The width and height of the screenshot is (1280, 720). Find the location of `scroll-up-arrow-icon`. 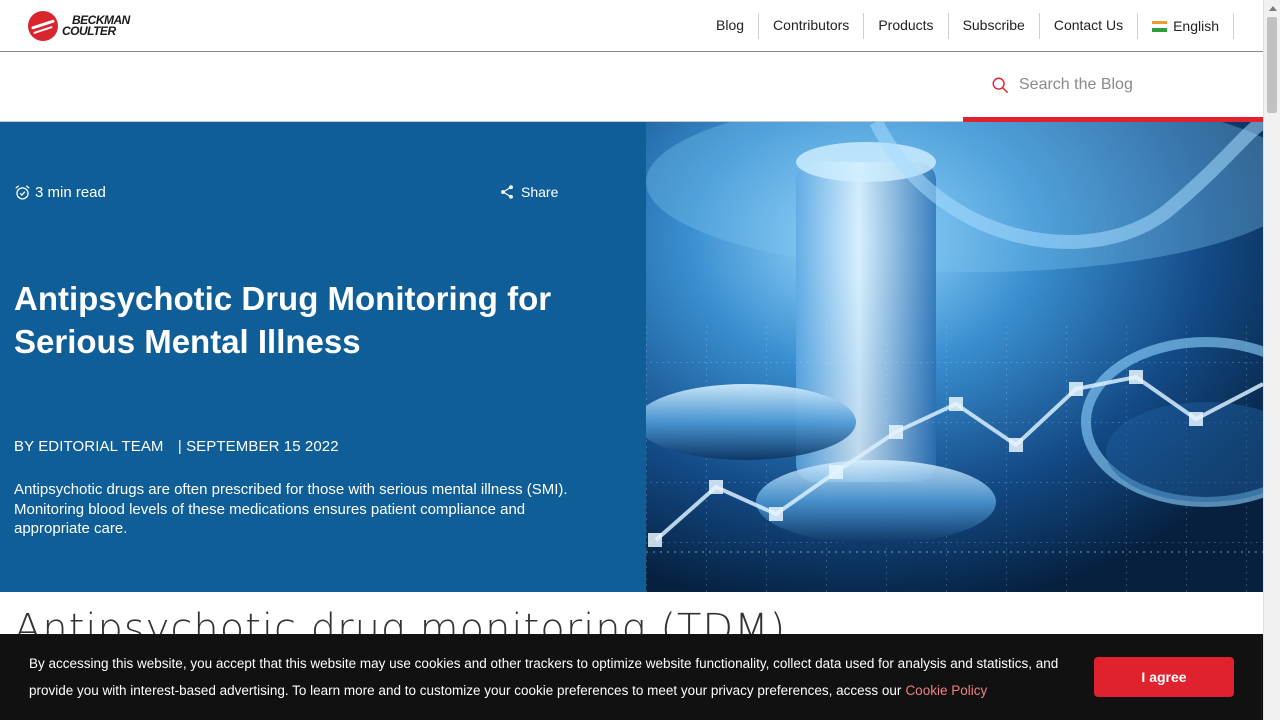

scroll-up-arrow-icon is located at coordinates (1272, 8).